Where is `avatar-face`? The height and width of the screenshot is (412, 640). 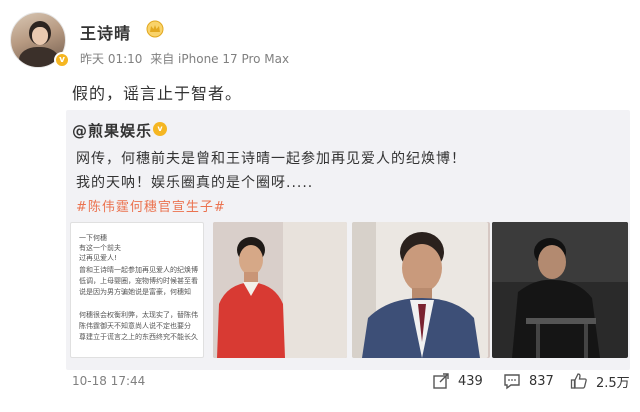 avatar-face is located at coordinates (40, 36).